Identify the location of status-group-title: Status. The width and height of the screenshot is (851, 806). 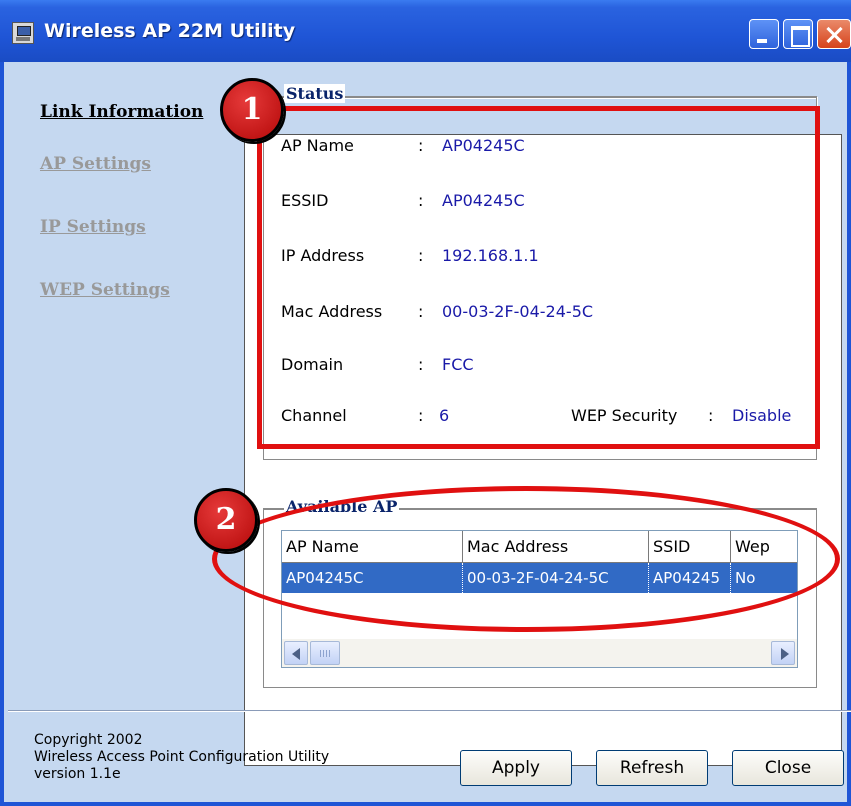
(315, 93).